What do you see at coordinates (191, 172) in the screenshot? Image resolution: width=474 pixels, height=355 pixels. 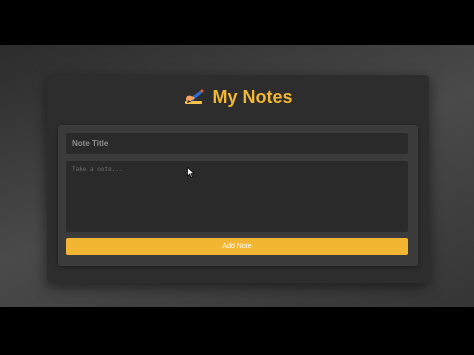 I see `mouse-pointer-icon` at bounding box center [191, 172].